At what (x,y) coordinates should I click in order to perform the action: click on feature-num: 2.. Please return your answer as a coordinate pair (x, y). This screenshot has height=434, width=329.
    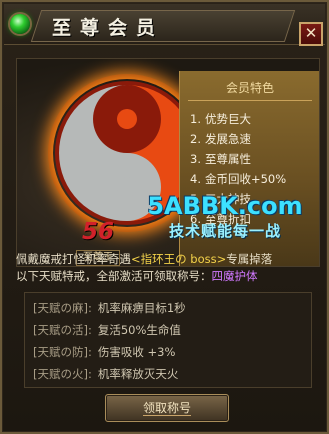
    Looking at the image, I should click on (195, 139).